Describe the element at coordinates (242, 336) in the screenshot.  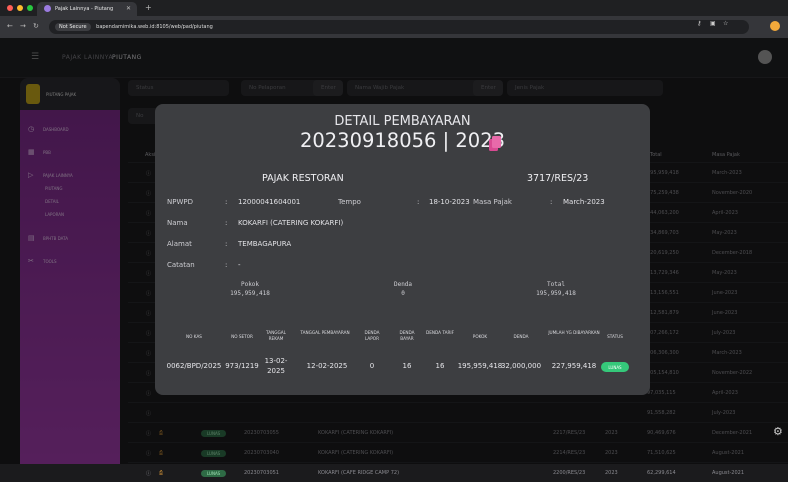
I see `column-header: NO SETOR` at that location.